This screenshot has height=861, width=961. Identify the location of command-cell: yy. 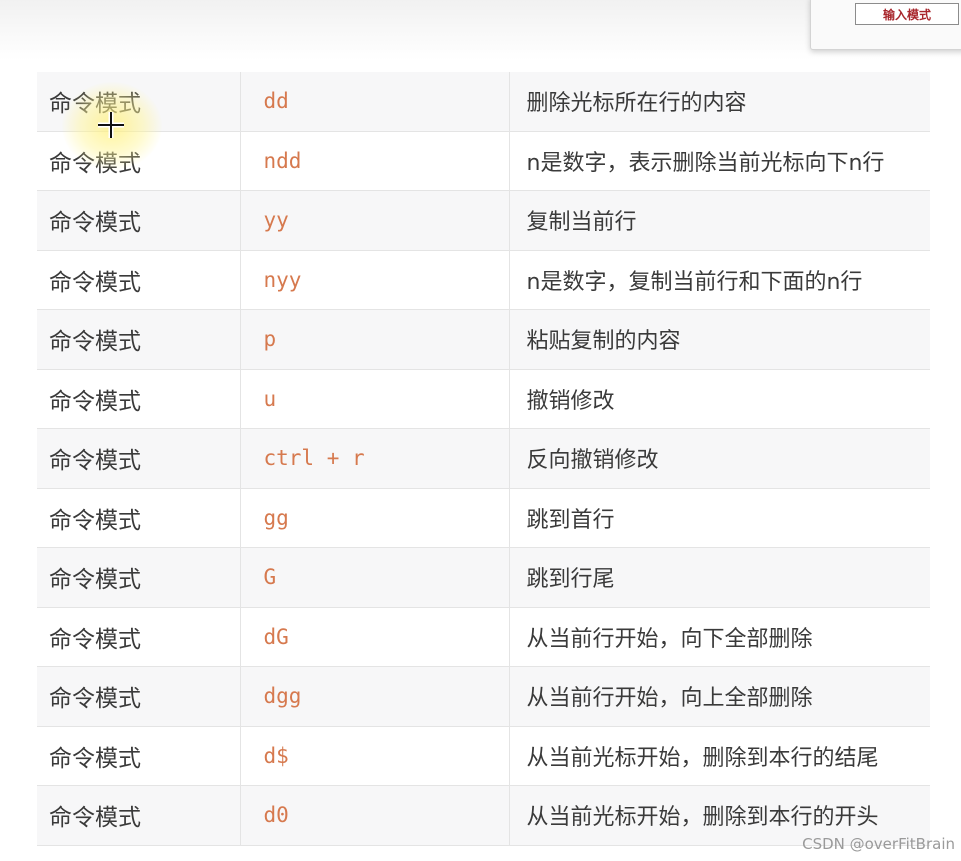
(375, 220).